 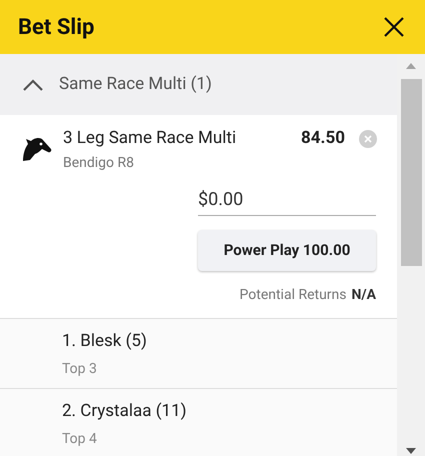 What do you see at coordinates (411, 451) in the screenshot?
I see `scroll-down-icon` at bounding box center [411, 451].